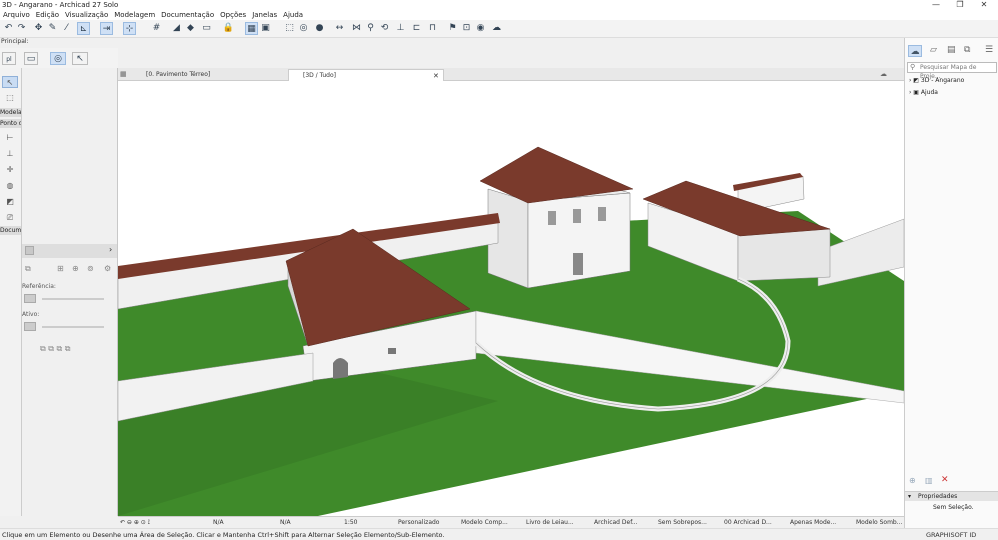 This screenshot has width=998, height=540. I want to click on villa-window, so click(552, 218).